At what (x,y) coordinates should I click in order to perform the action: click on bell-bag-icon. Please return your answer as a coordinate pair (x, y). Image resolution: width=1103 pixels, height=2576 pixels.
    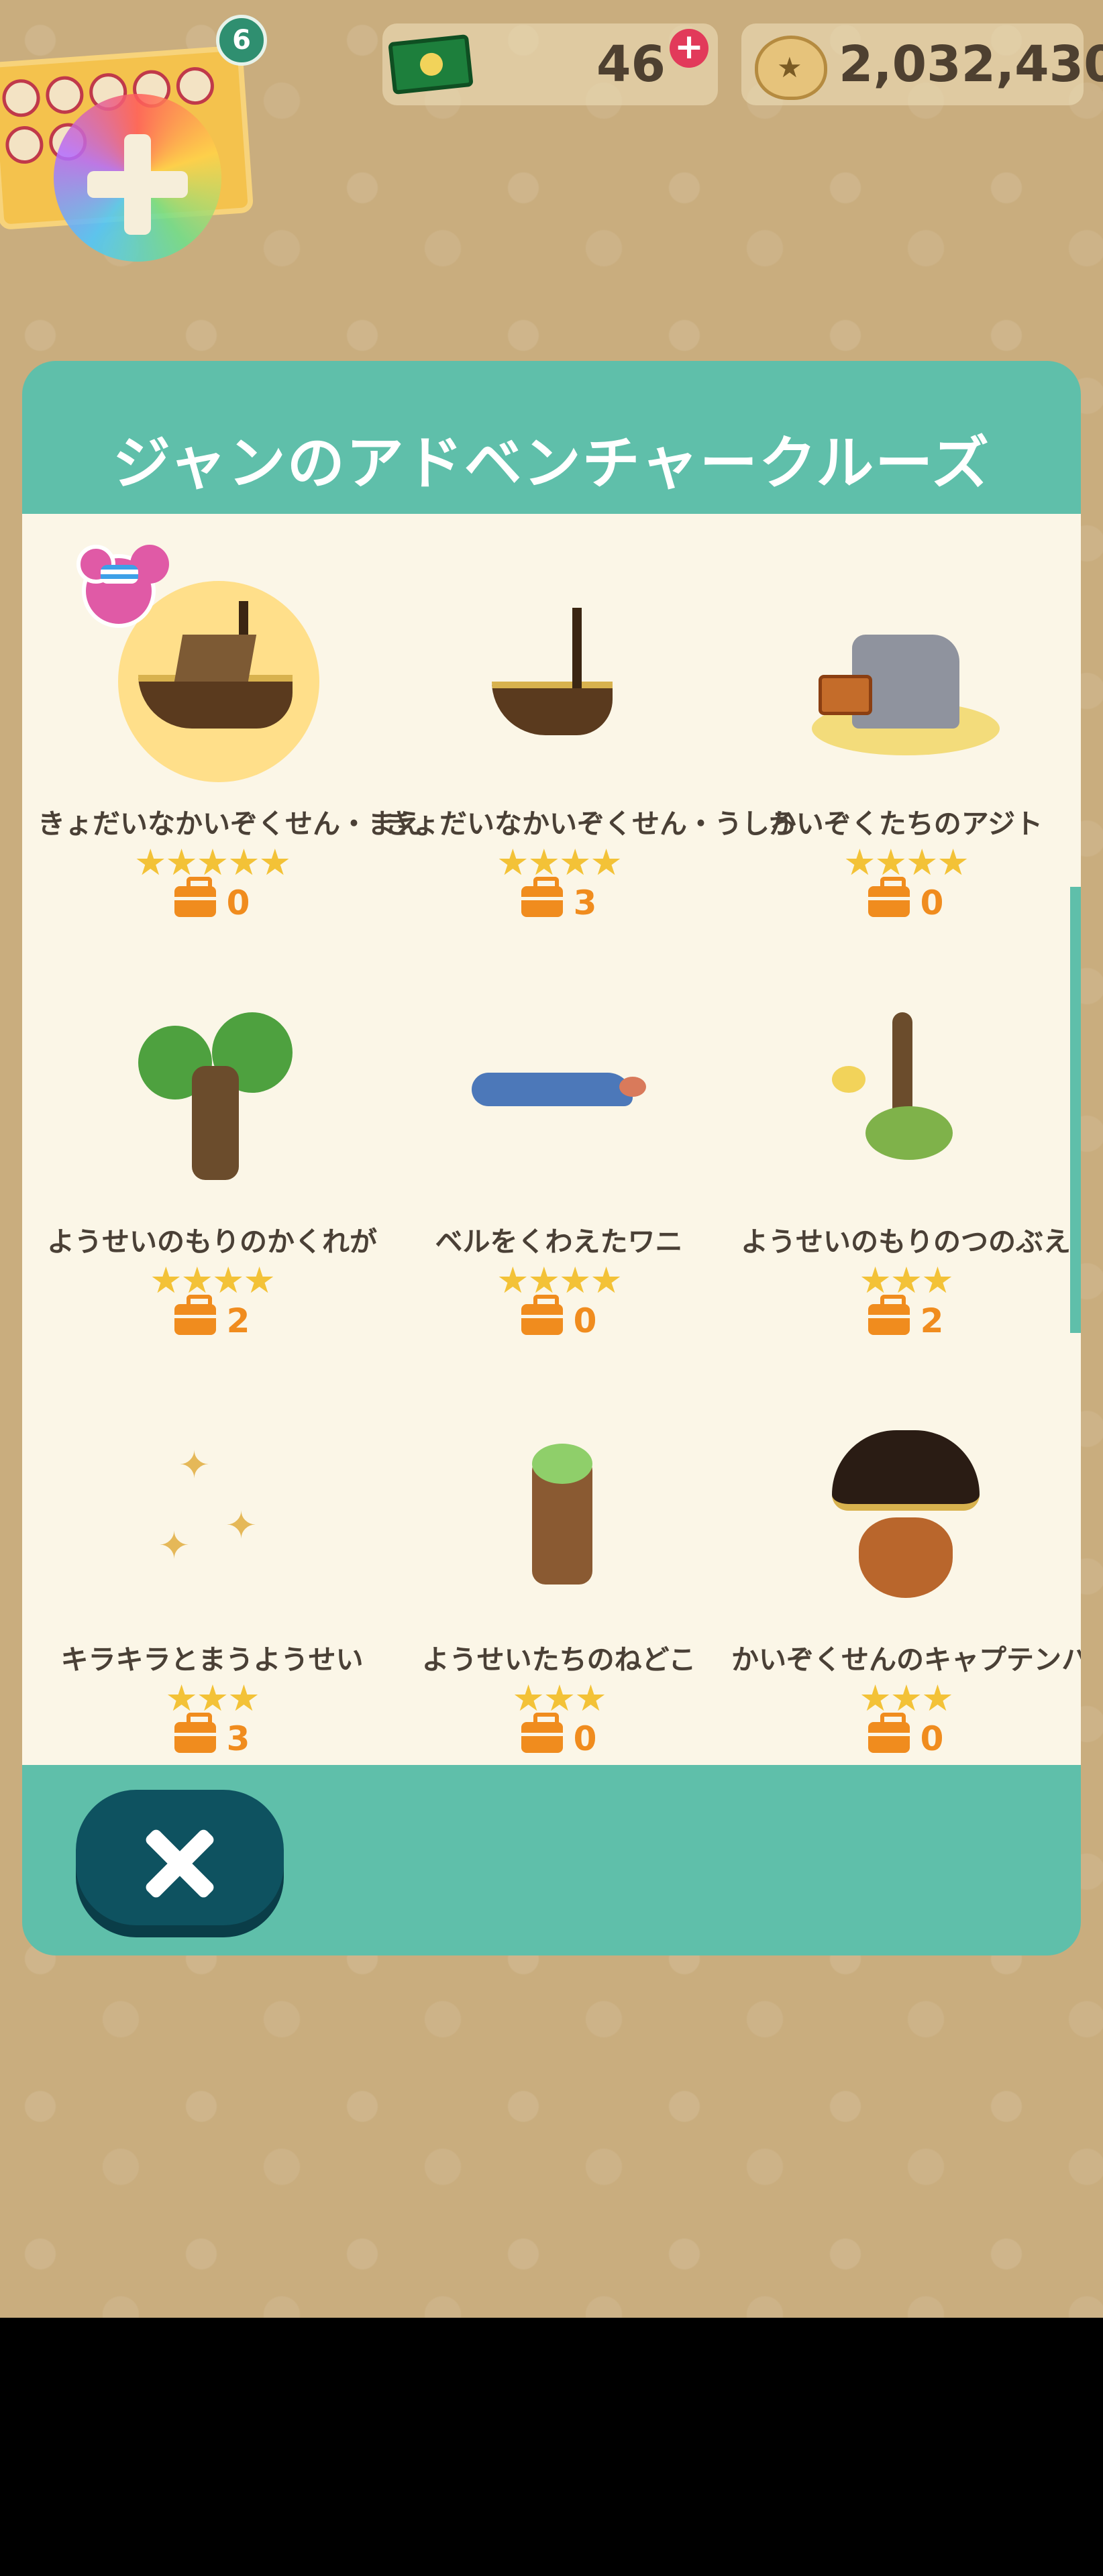
    Looking at the image, I should click on (791, 68).